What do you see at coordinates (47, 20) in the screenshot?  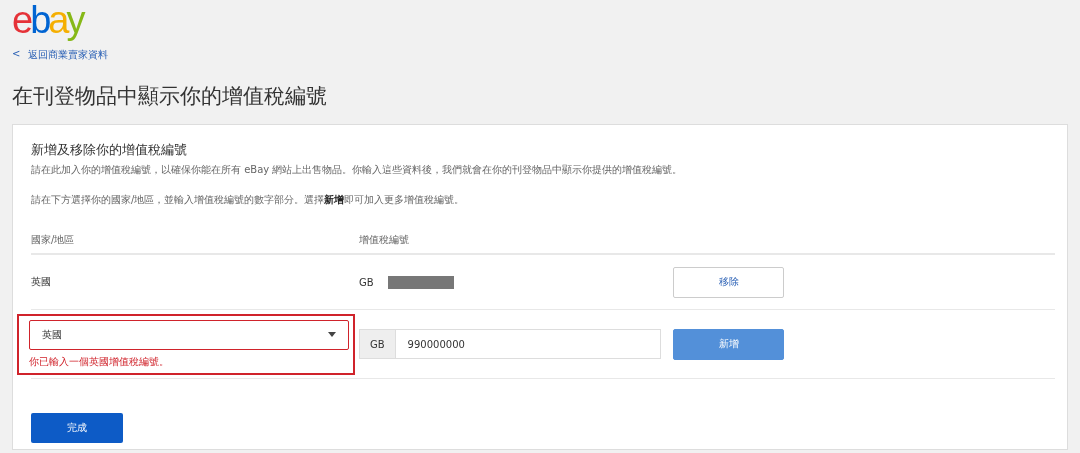 I see `ebay-logo: ebay` at bounding box center [47, 20].